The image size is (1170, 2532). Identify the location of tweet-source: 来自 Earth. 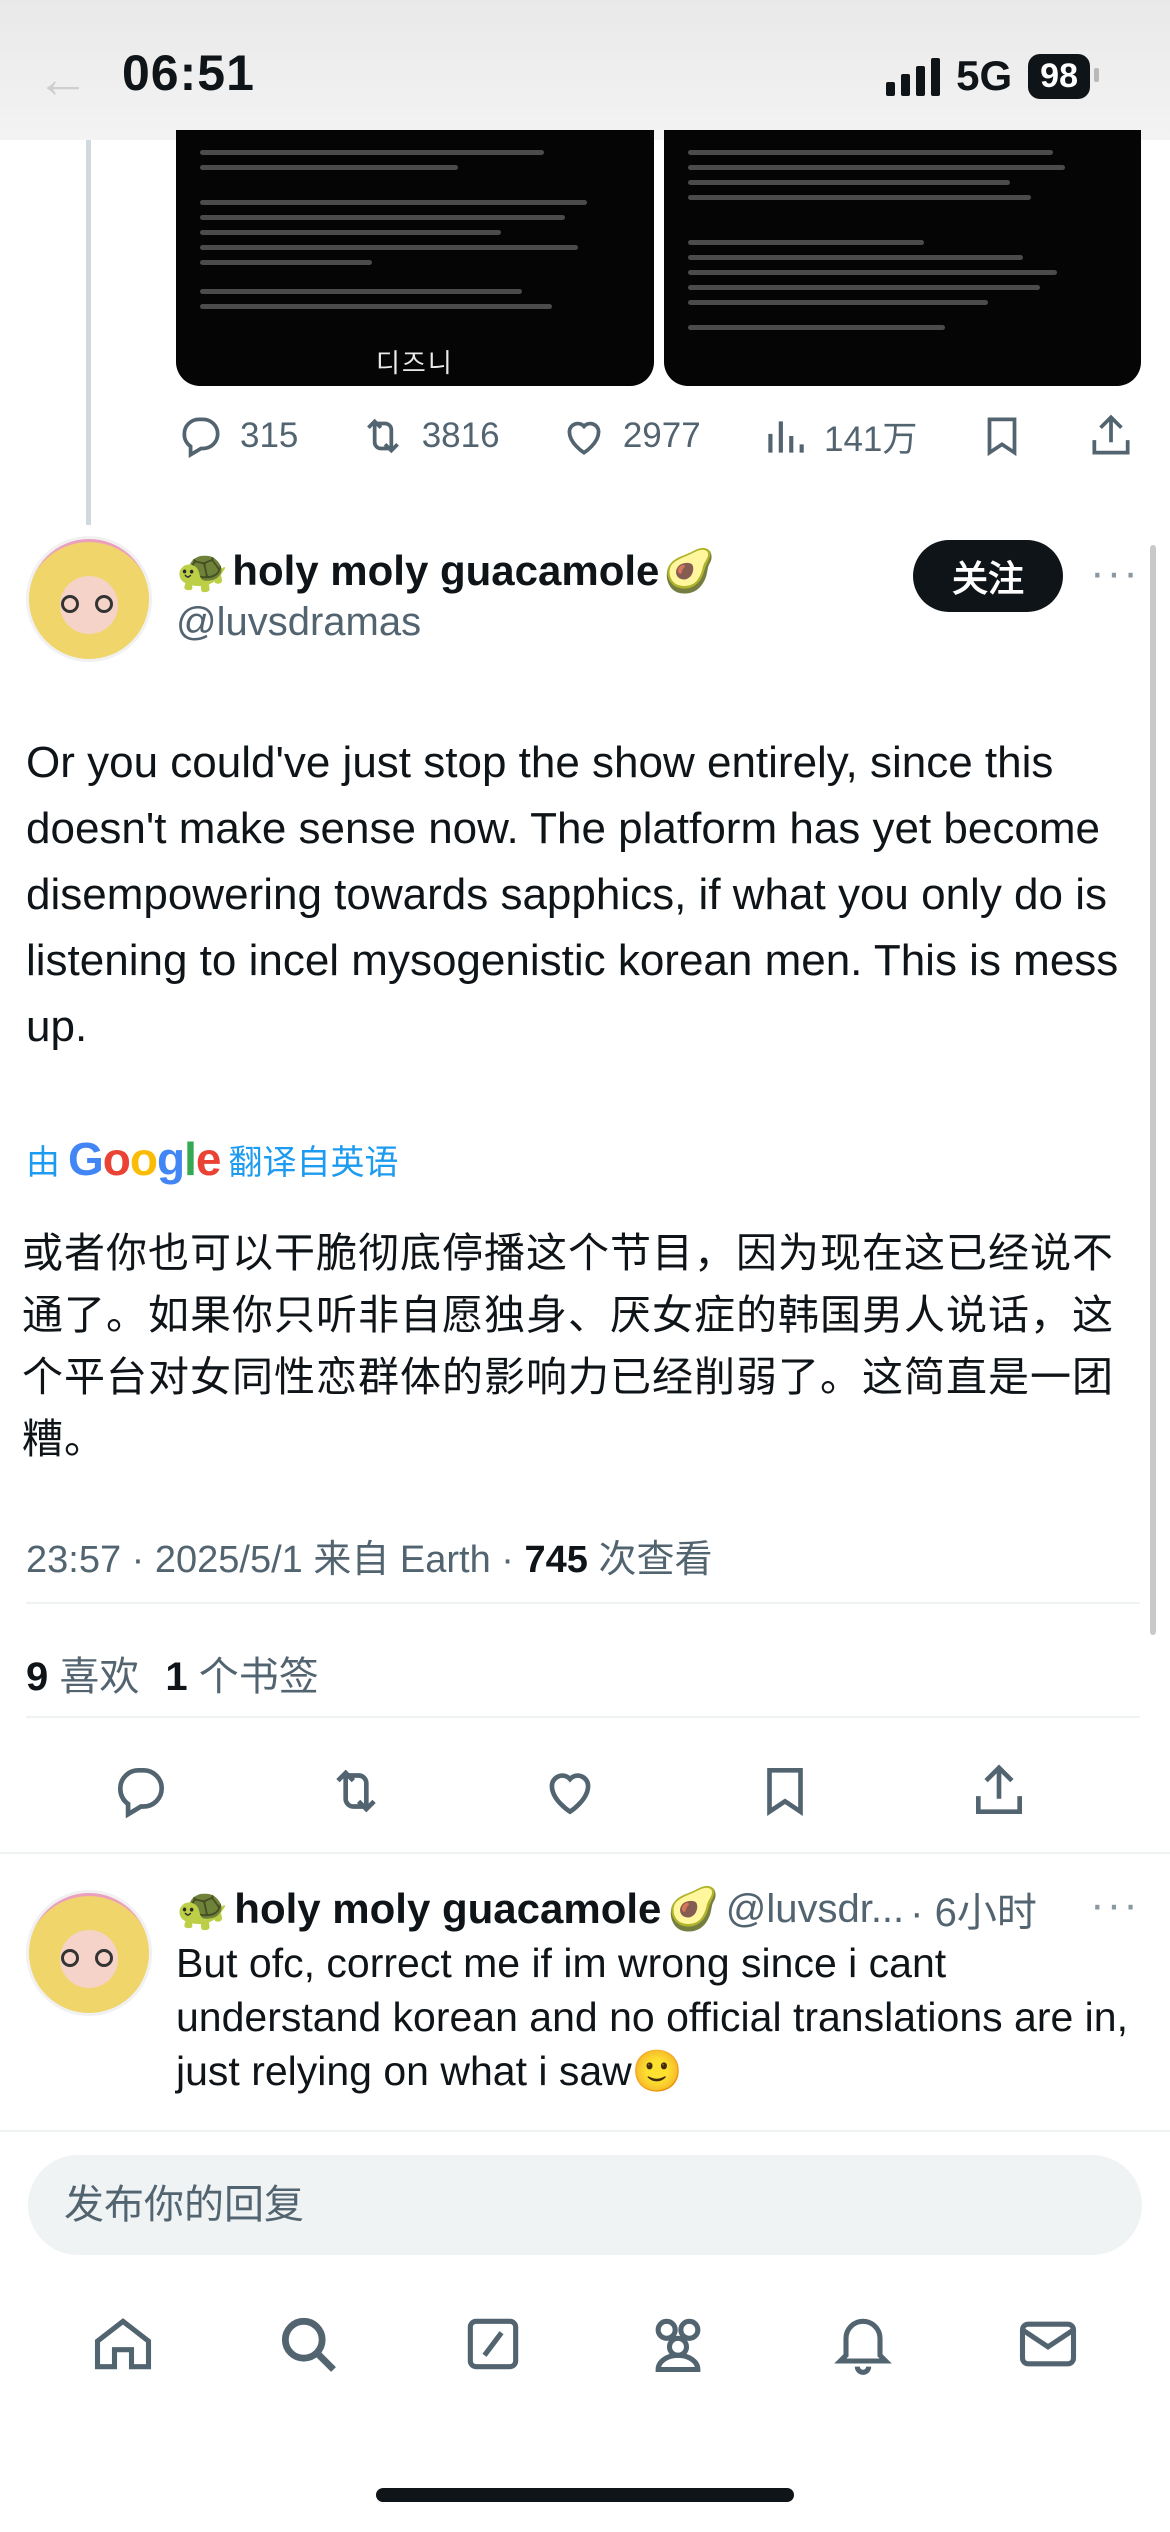
(402, 1560).